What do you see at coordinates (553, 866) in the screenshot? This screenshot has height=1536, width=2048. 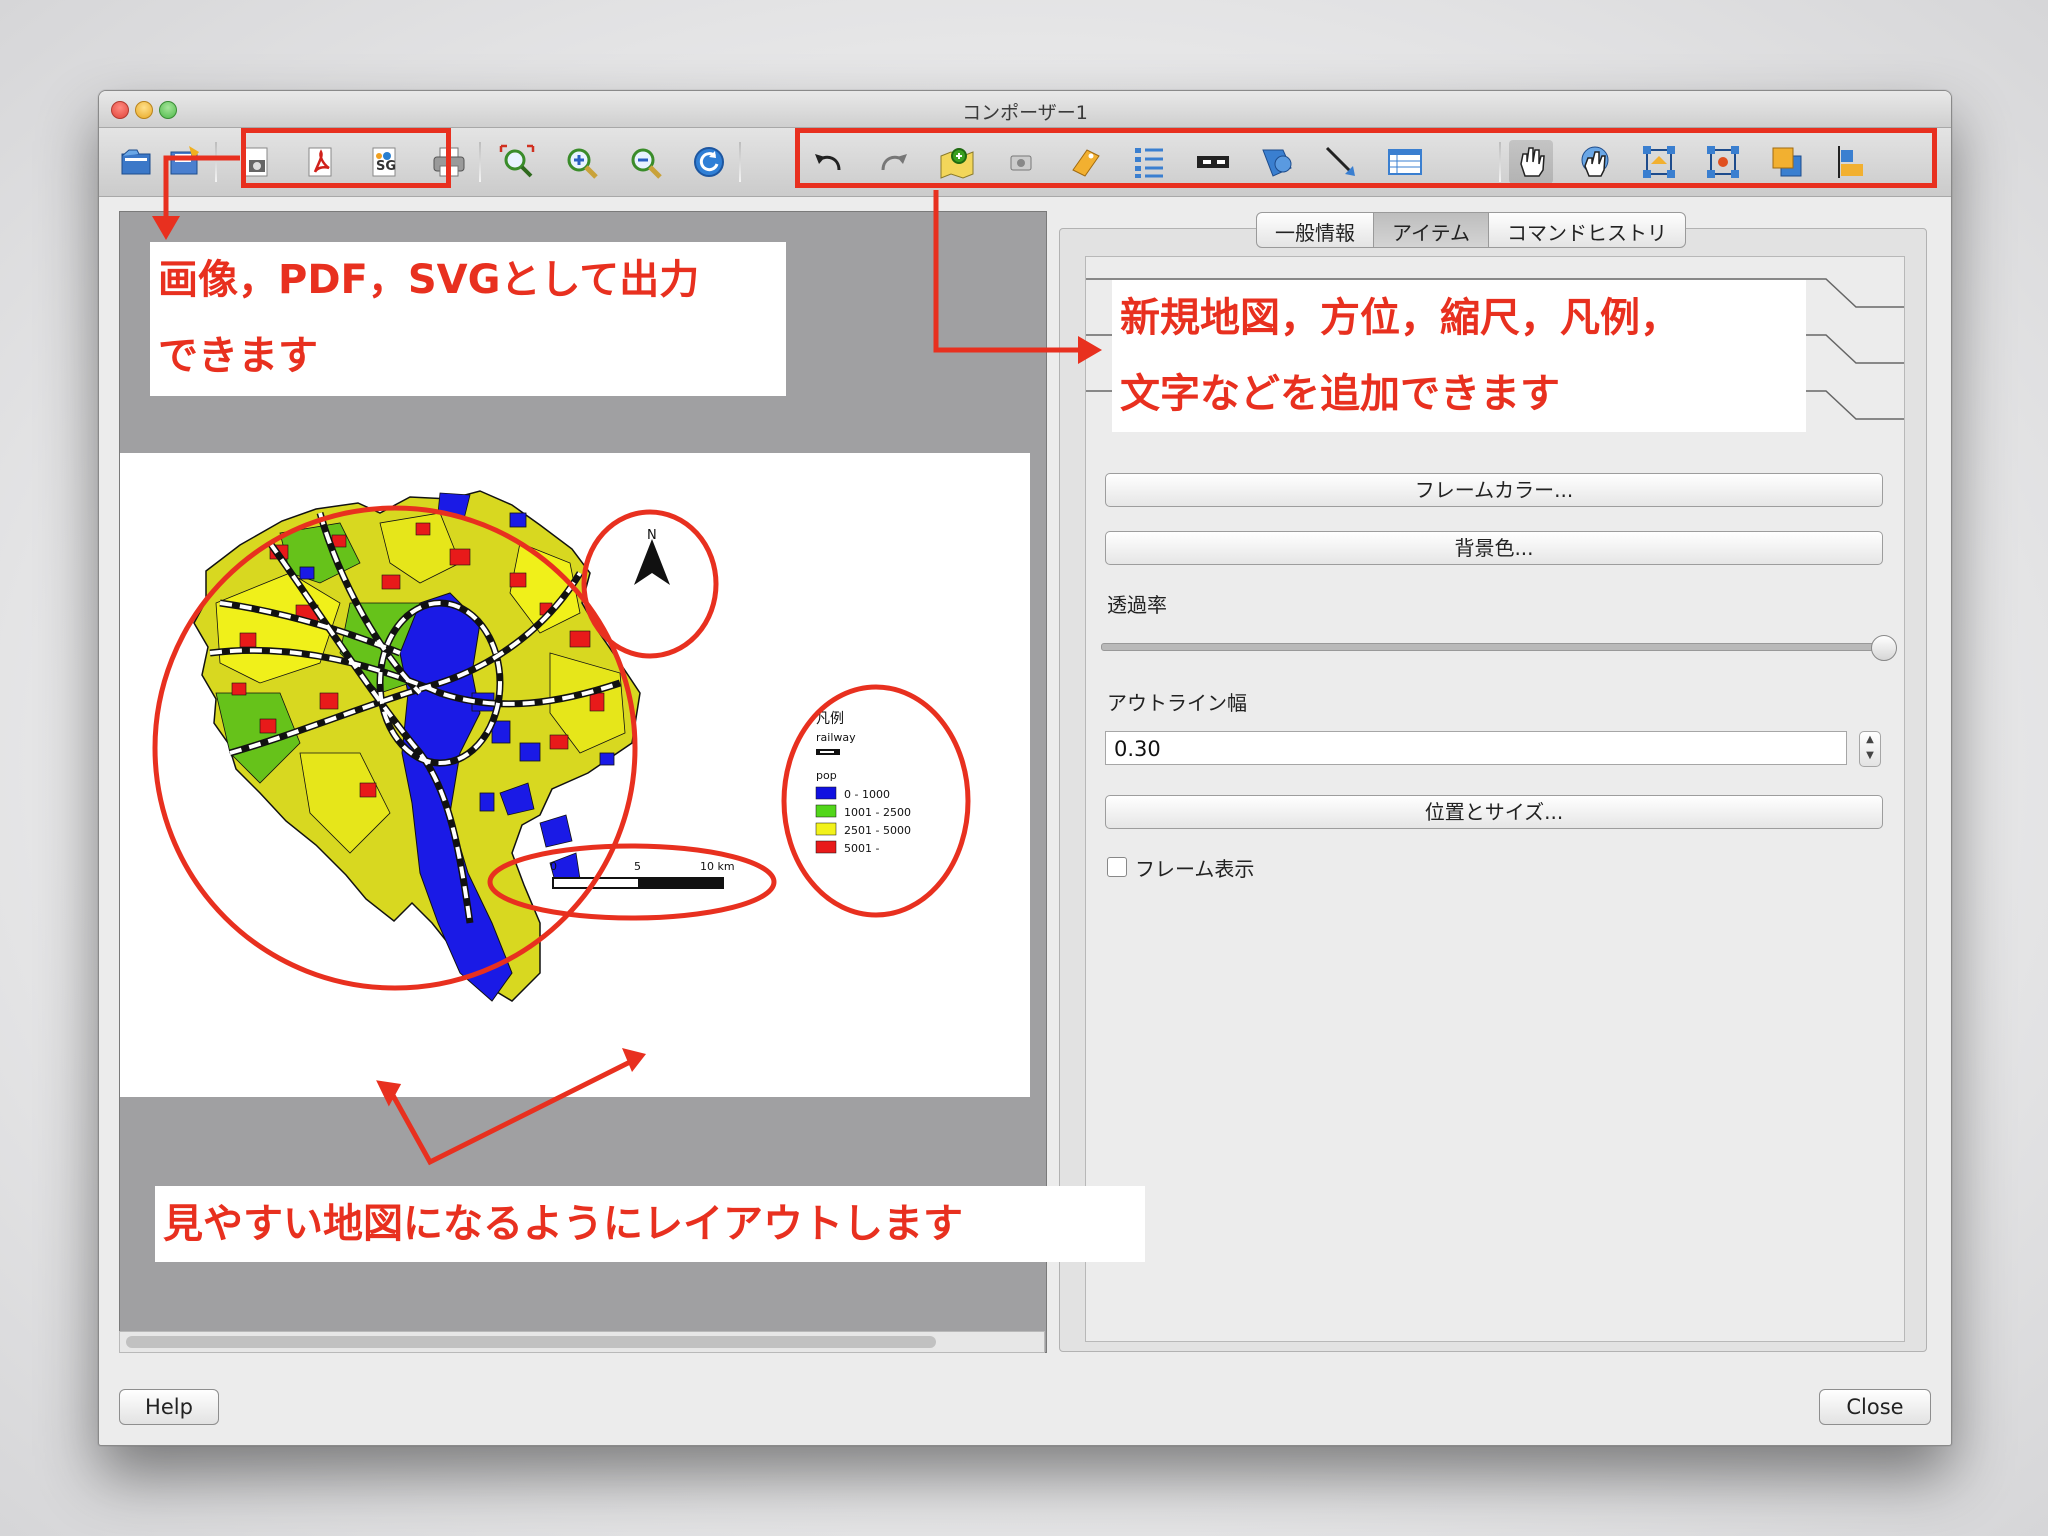 I see `scale-label: 0` at bounding box center [553, 866].